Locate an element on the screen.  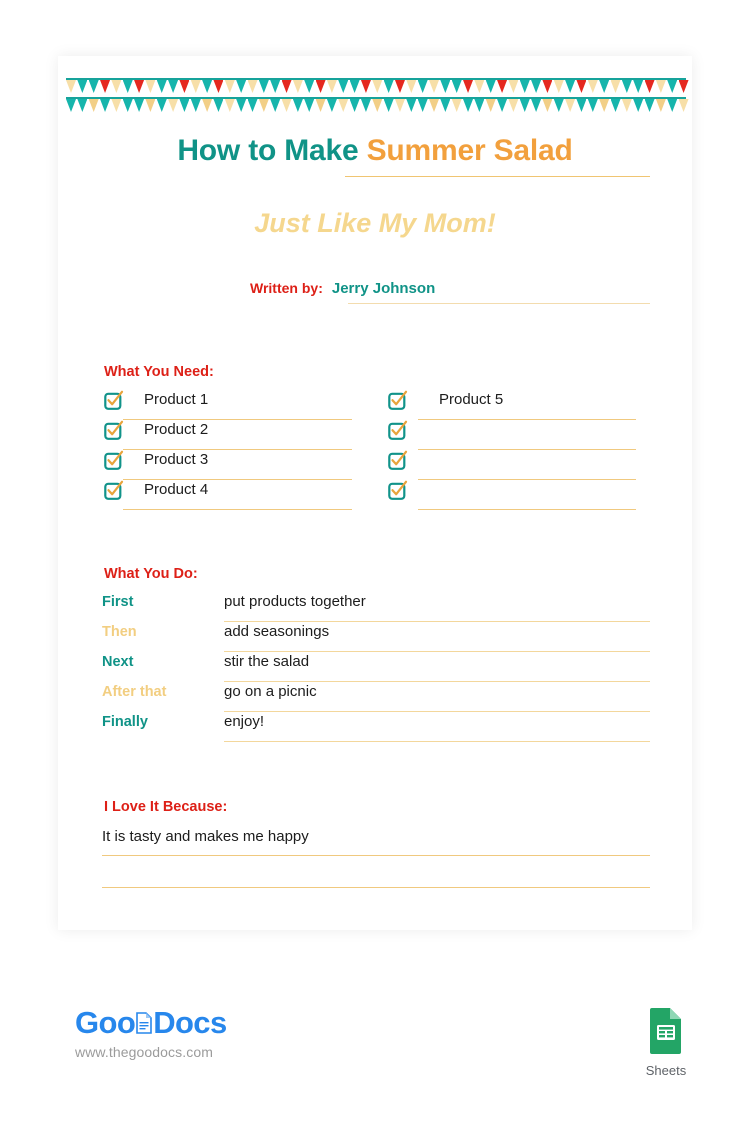
step-row: Then add seasonings is located at coordinates (376, 637).